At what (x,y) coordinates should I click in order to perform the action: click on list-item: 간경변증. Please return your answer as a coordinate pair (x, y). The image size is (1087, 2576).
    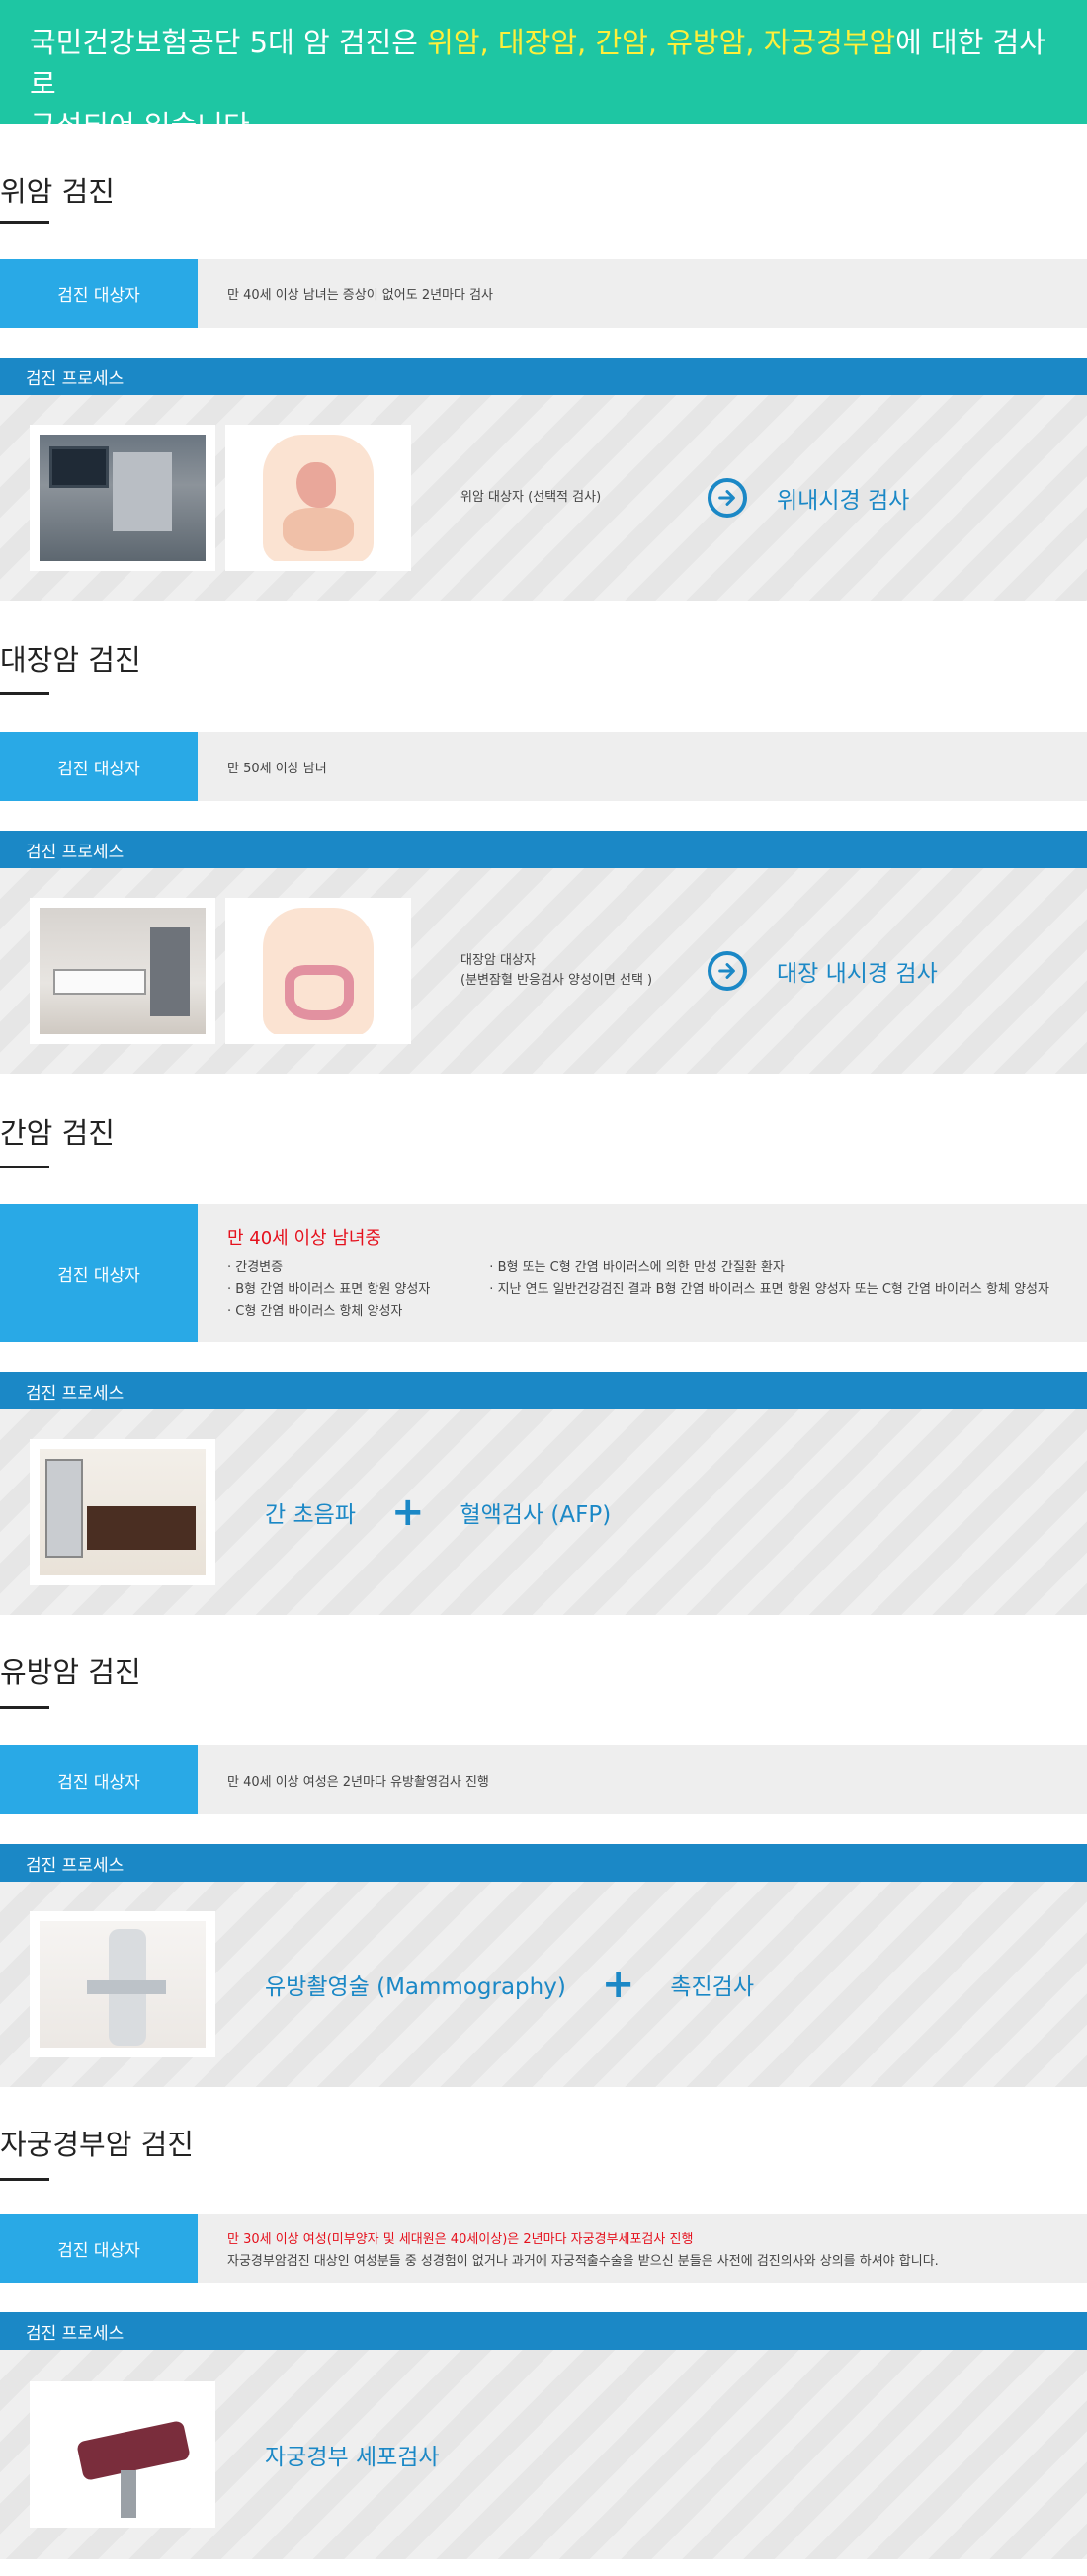
    Looking at the image, I should click on (328, 1268).